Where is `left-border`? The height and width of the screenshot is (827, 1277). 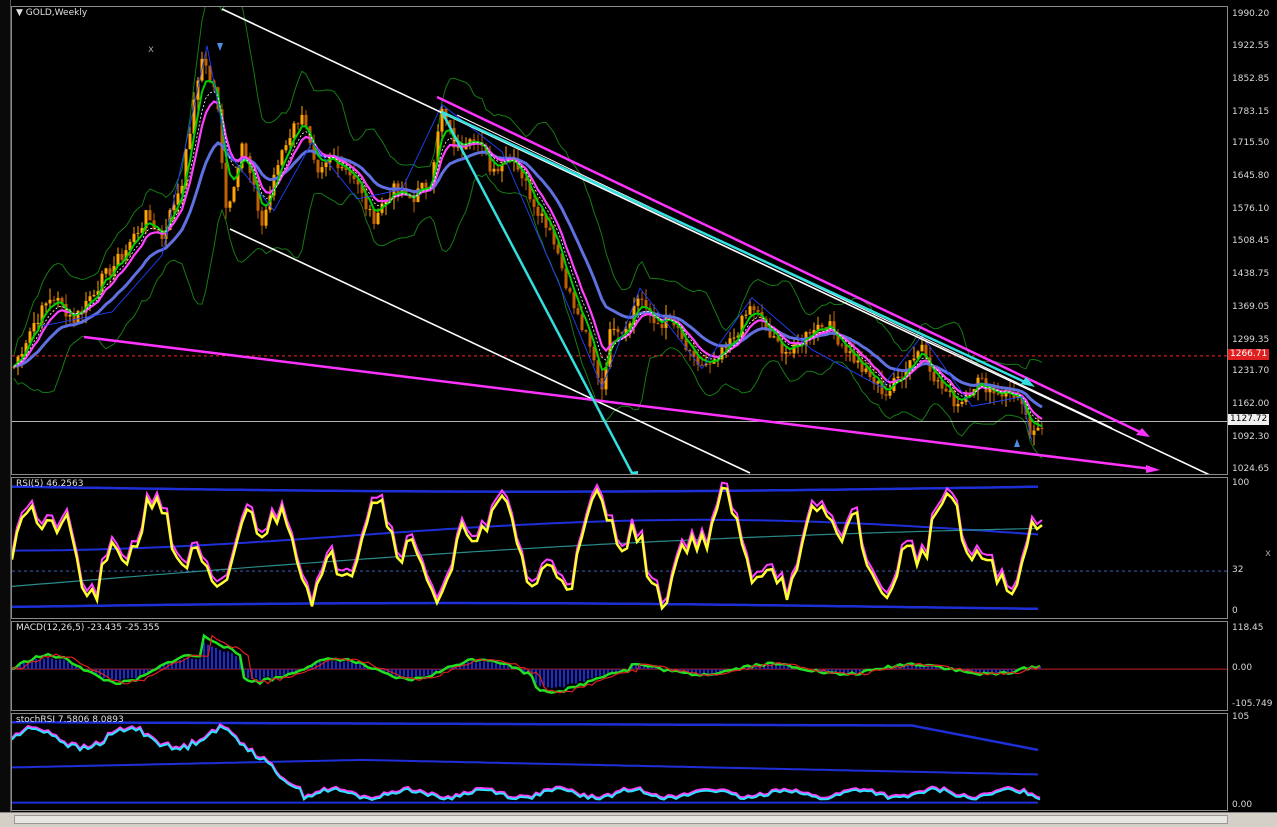 left-border is located at coordinates (5, 413).